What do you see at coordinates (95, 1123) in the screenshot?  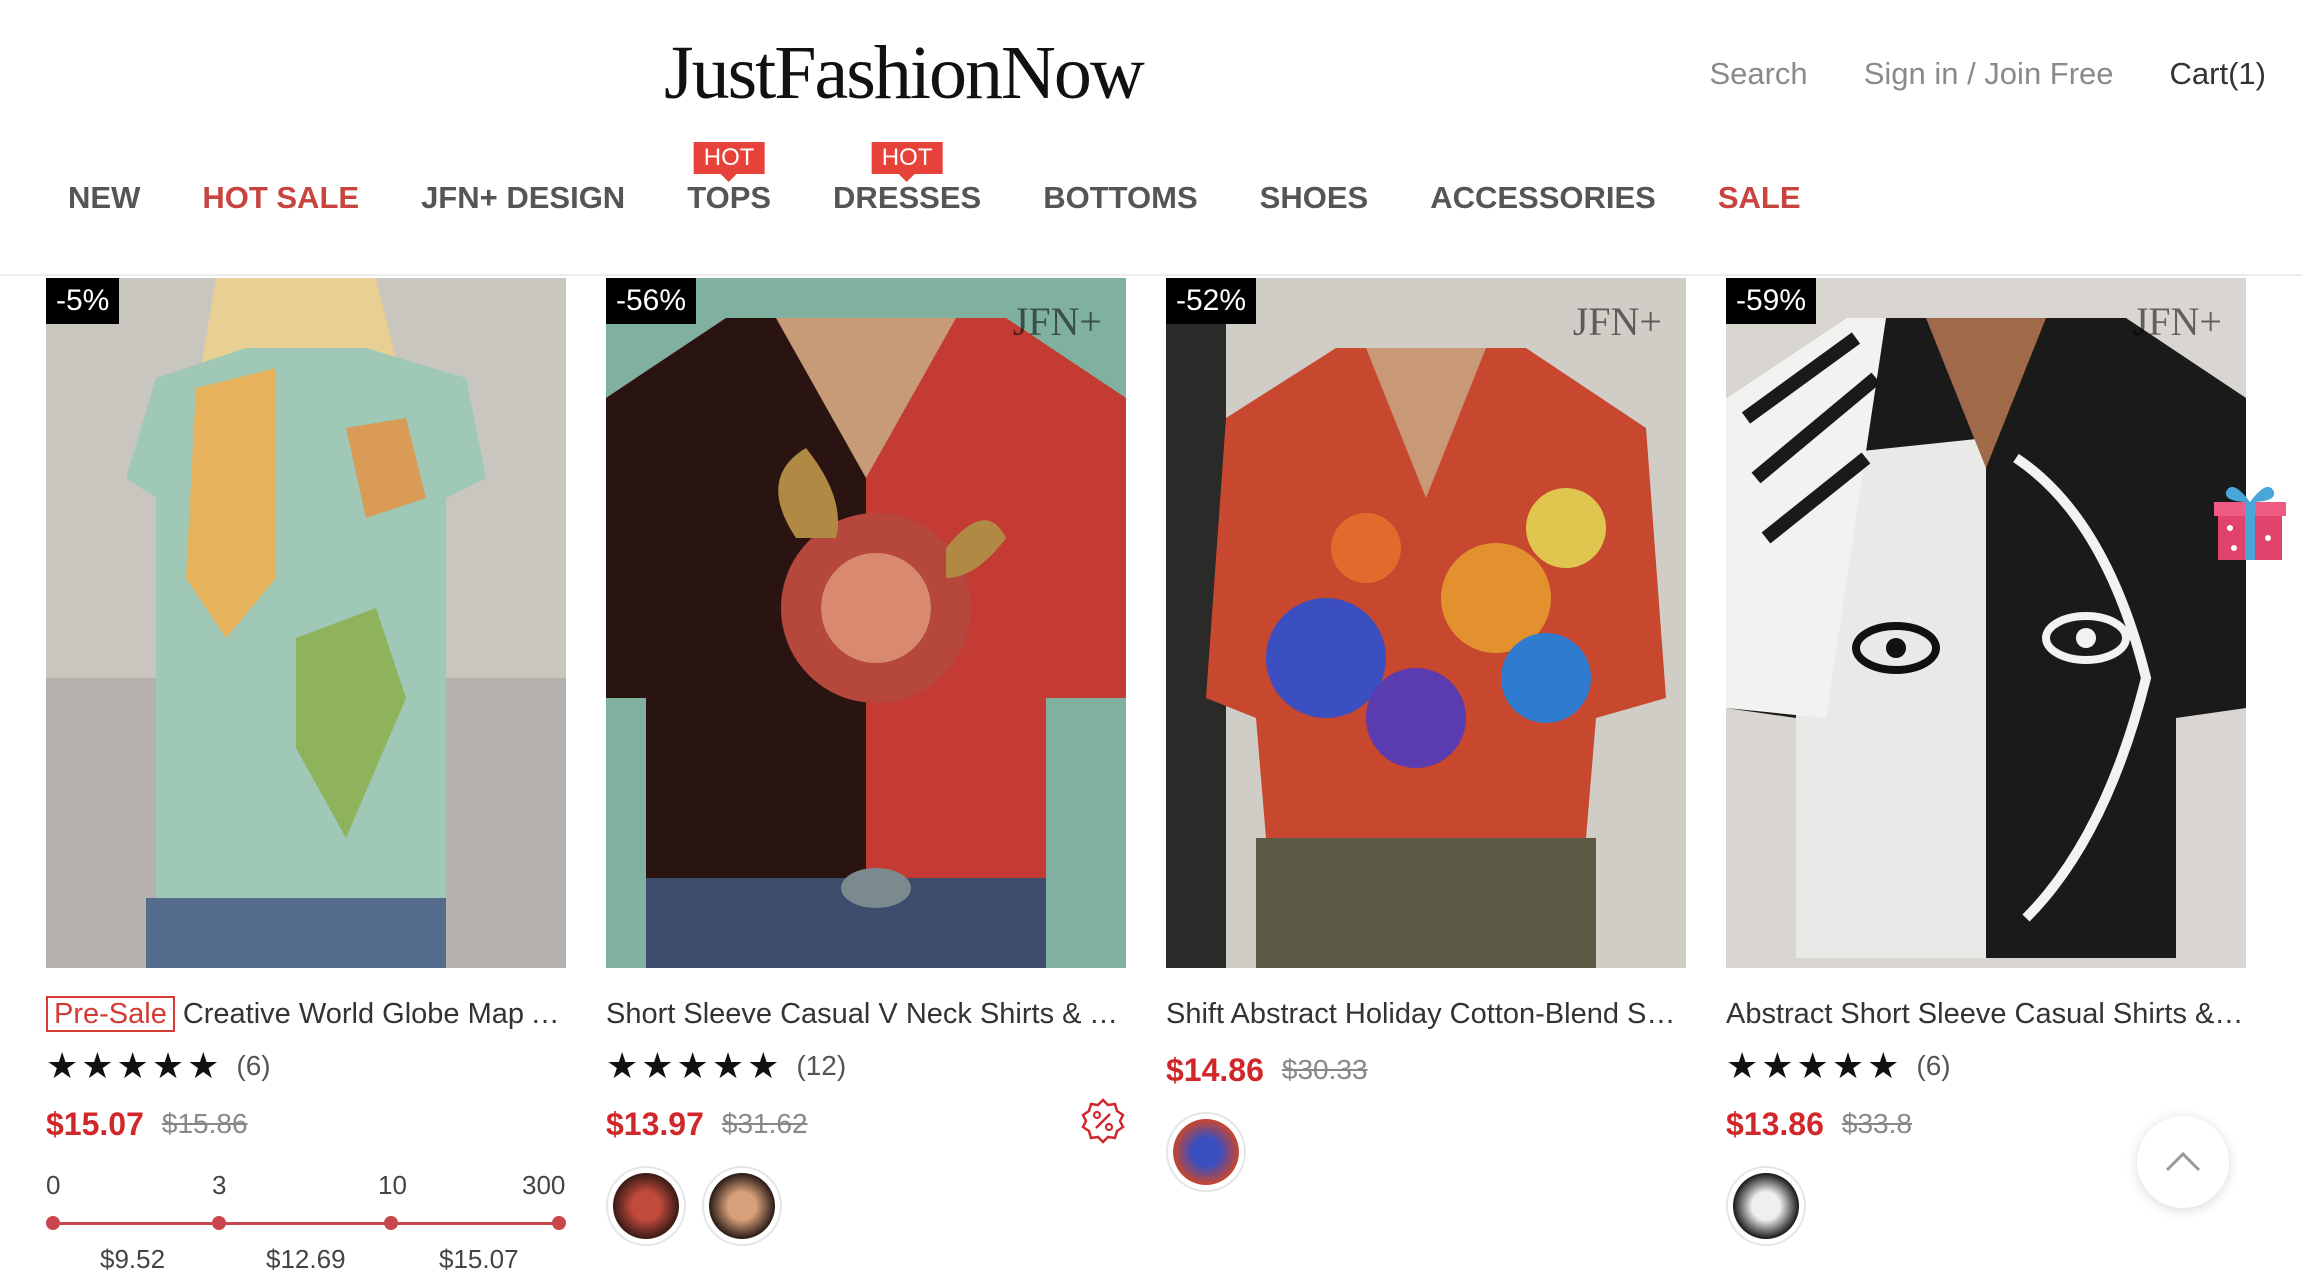 I see `sale-price: $15.07` at bounding box center [95, 1123].